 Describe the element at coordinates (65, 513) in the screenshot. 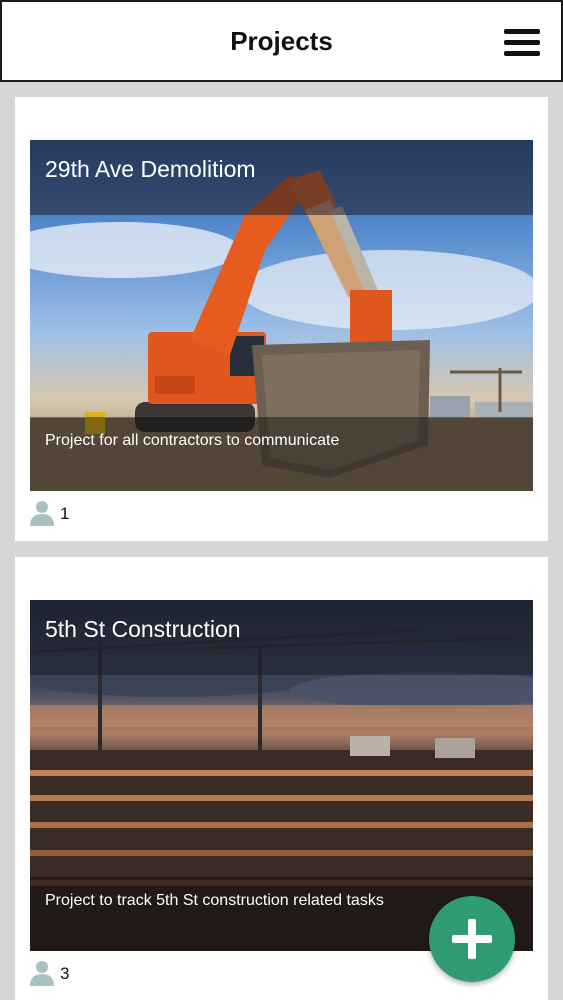

I see `member-count: 1` at that location.